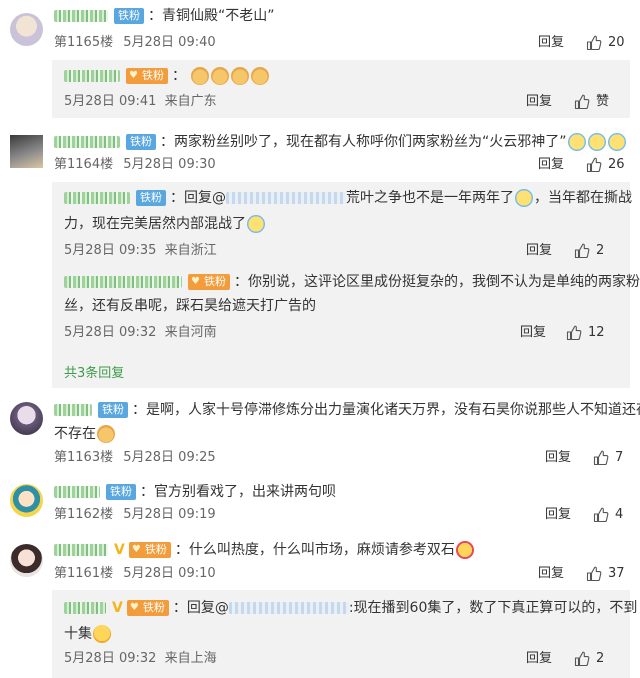 This screenshot has height=678, width=640. I want to click on floor-number: 第1164楼, so click(84, 164).